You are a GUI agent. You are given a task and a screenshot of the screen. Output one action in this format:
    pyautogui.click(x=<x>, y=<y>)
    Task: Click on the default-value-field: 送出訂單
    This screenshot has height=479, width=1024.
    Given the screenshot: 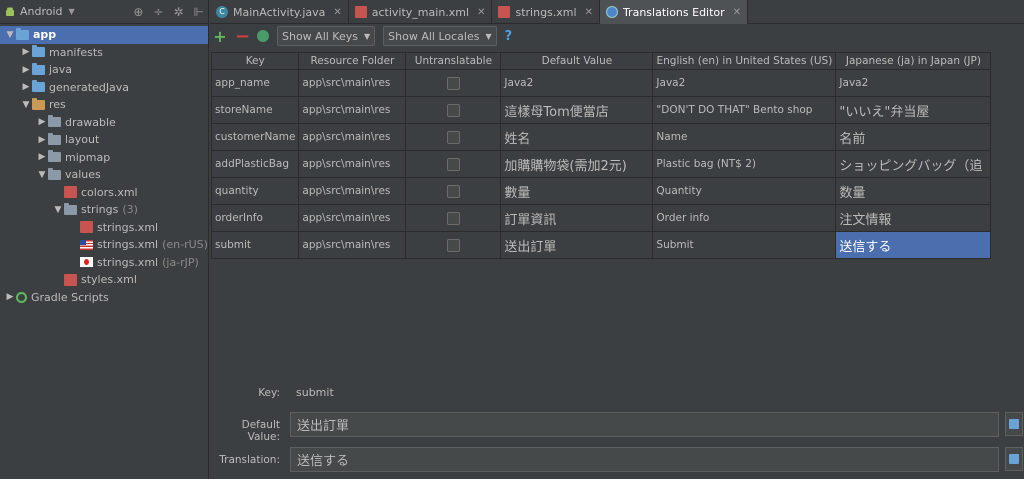 What is the action you would take?
    pyautogui.click(x=644, y=424)
    